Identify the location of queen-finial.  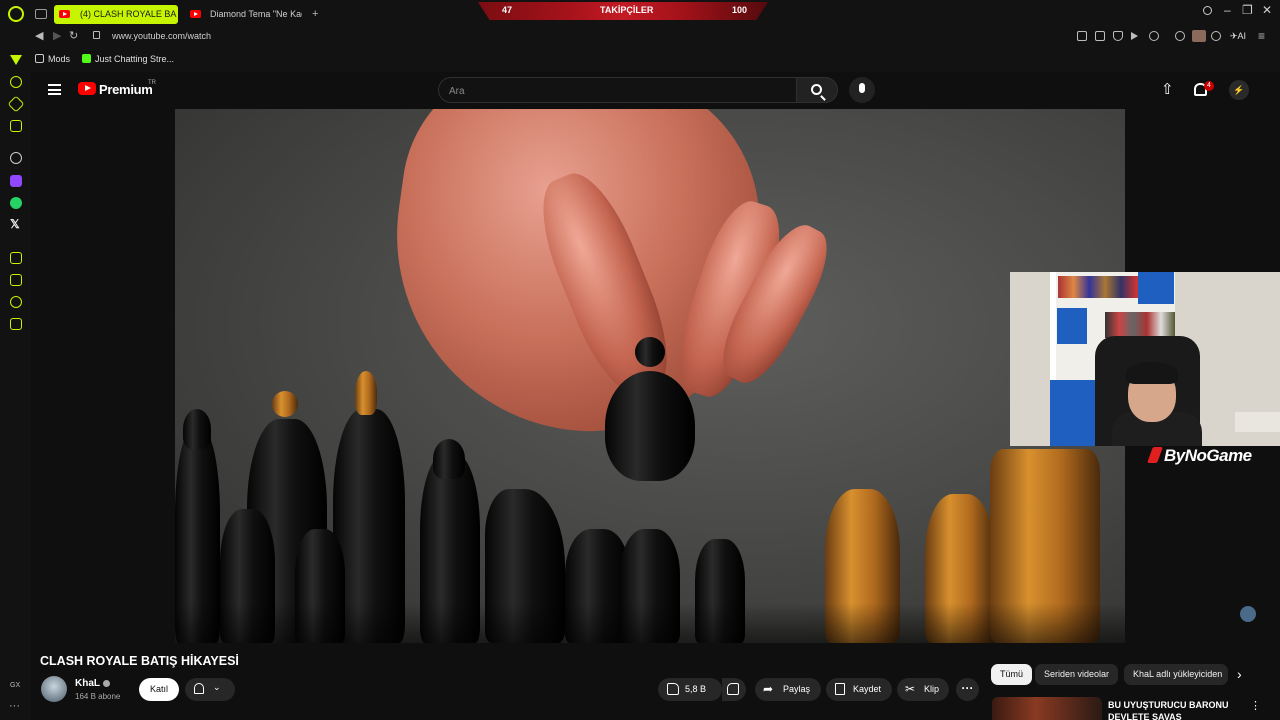
(366, 393).